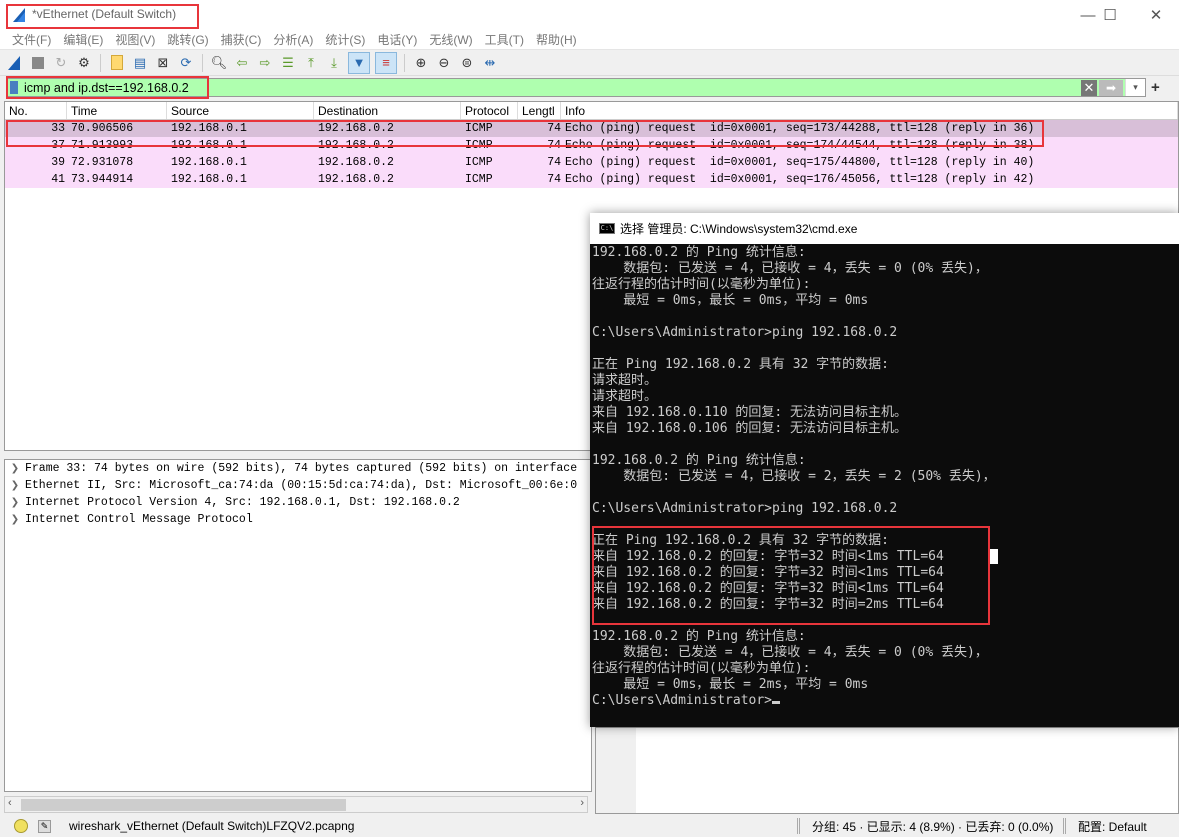 The height and width of the screenshot is (837, 1179). What do you see at coordinates (359, 62) in the screenshot?
I see `auto-scroll-icon: ▼` at bounding box center [359, 62].